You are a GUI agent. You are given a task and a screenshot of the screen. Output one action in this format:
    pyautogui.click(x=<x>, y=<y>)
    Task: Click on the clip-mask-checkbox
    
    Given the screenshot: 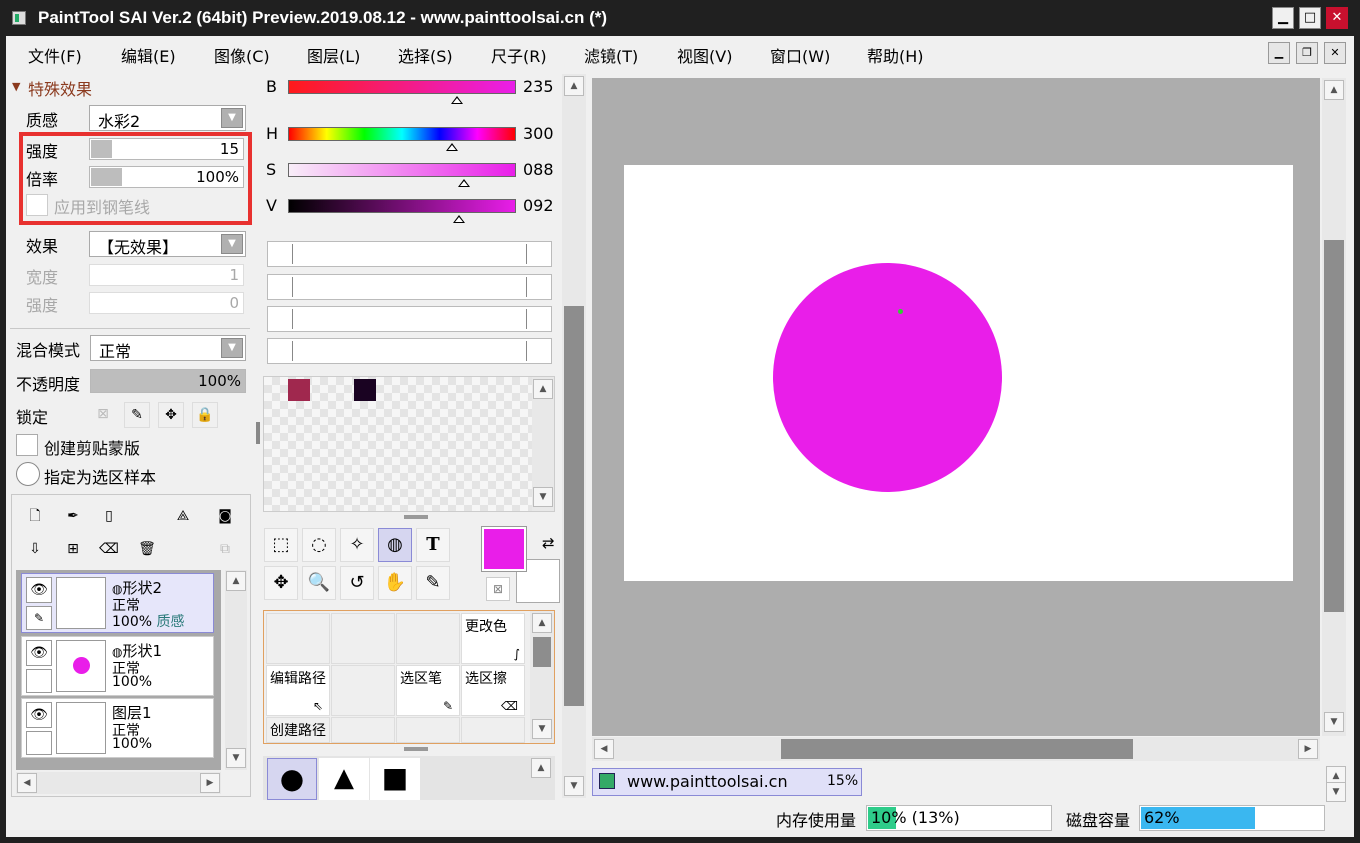 What is the action you would take?
    pyautogui.click(x=27, y=445)
    